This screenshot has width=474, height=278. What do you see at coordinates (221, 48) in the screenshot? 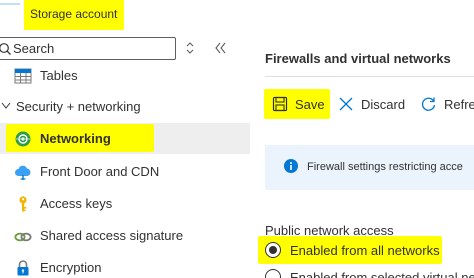
I see `collapse-icon` at bounding box center [221, 48].